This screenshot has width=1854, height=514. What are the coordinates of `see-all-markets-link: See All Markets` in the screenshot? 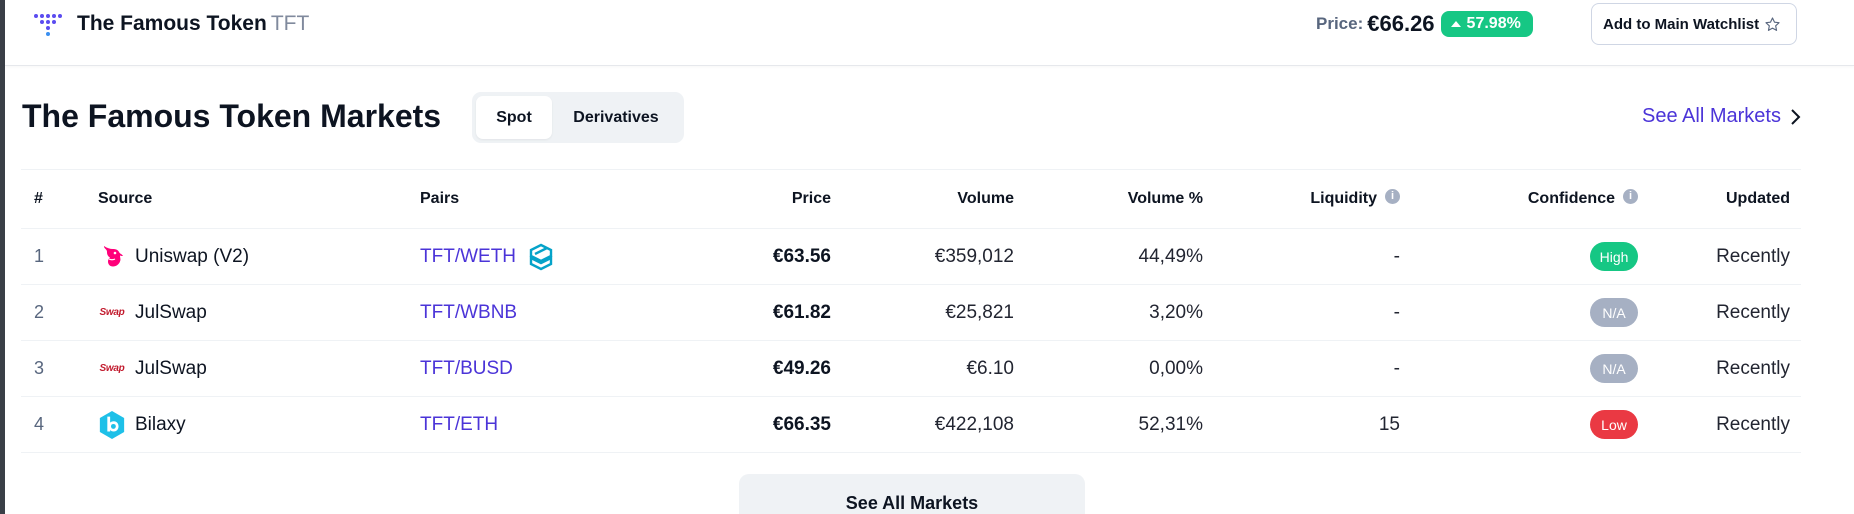 It's located at (1721, 116).